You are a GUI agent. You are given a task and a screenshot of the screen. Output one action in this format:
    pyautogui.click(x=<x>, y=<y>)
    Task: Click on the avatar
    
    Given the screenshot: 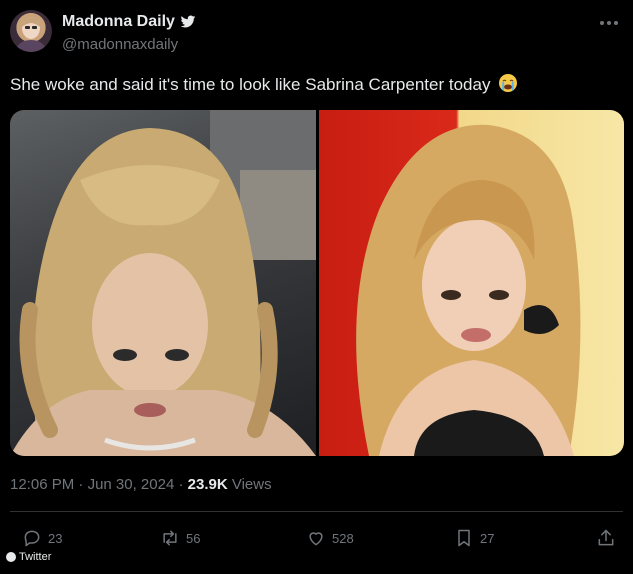 What is the action you would take?
    pyautogui.click(x=31, y=31)
    